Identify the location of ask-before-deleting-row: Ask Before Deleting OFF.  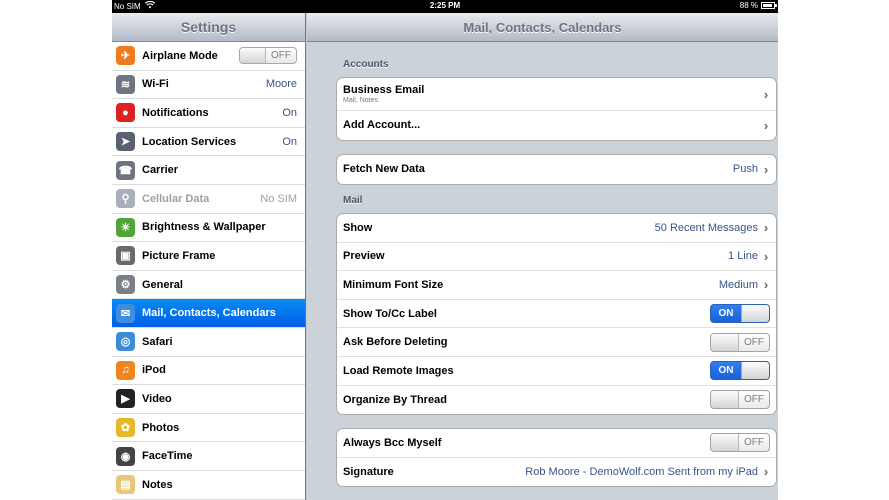
(556, 342).